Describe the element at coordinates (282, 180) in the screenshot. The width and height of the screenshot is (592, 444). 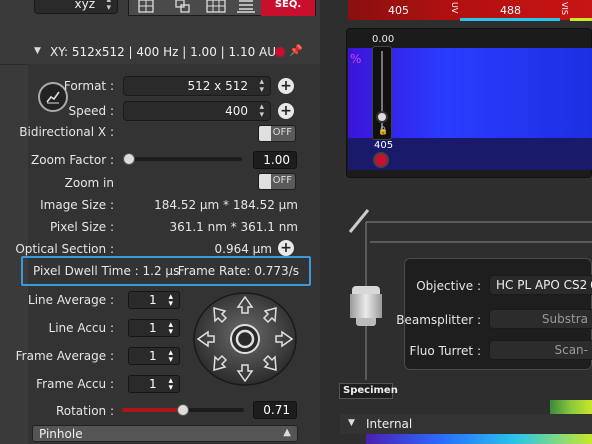
I see `zoom-in-state: OFF` at that location.